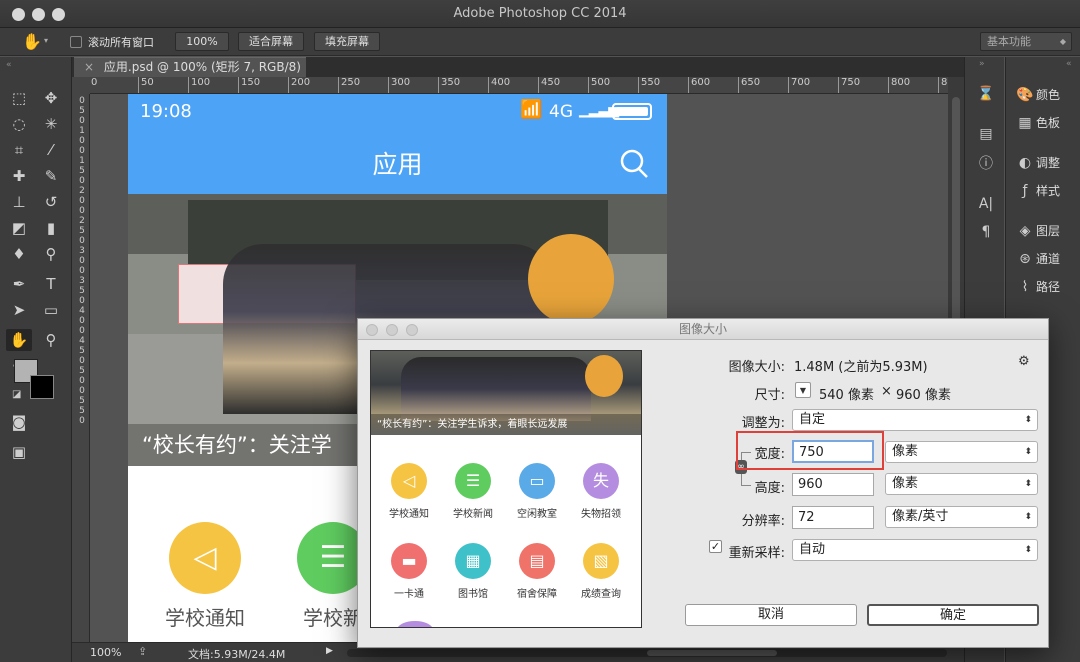 The height and width of the screenshot is (662, 1080). I want to click on character-icon: A|, so click(986, 204).